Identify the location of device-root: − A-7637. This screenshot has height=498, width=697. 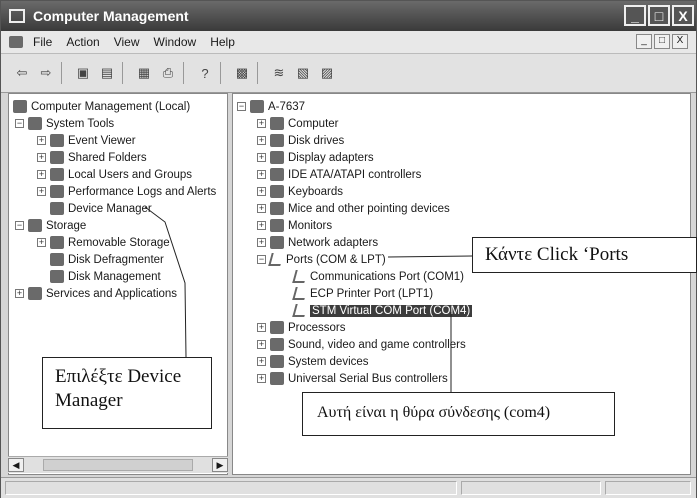
(271, 106).